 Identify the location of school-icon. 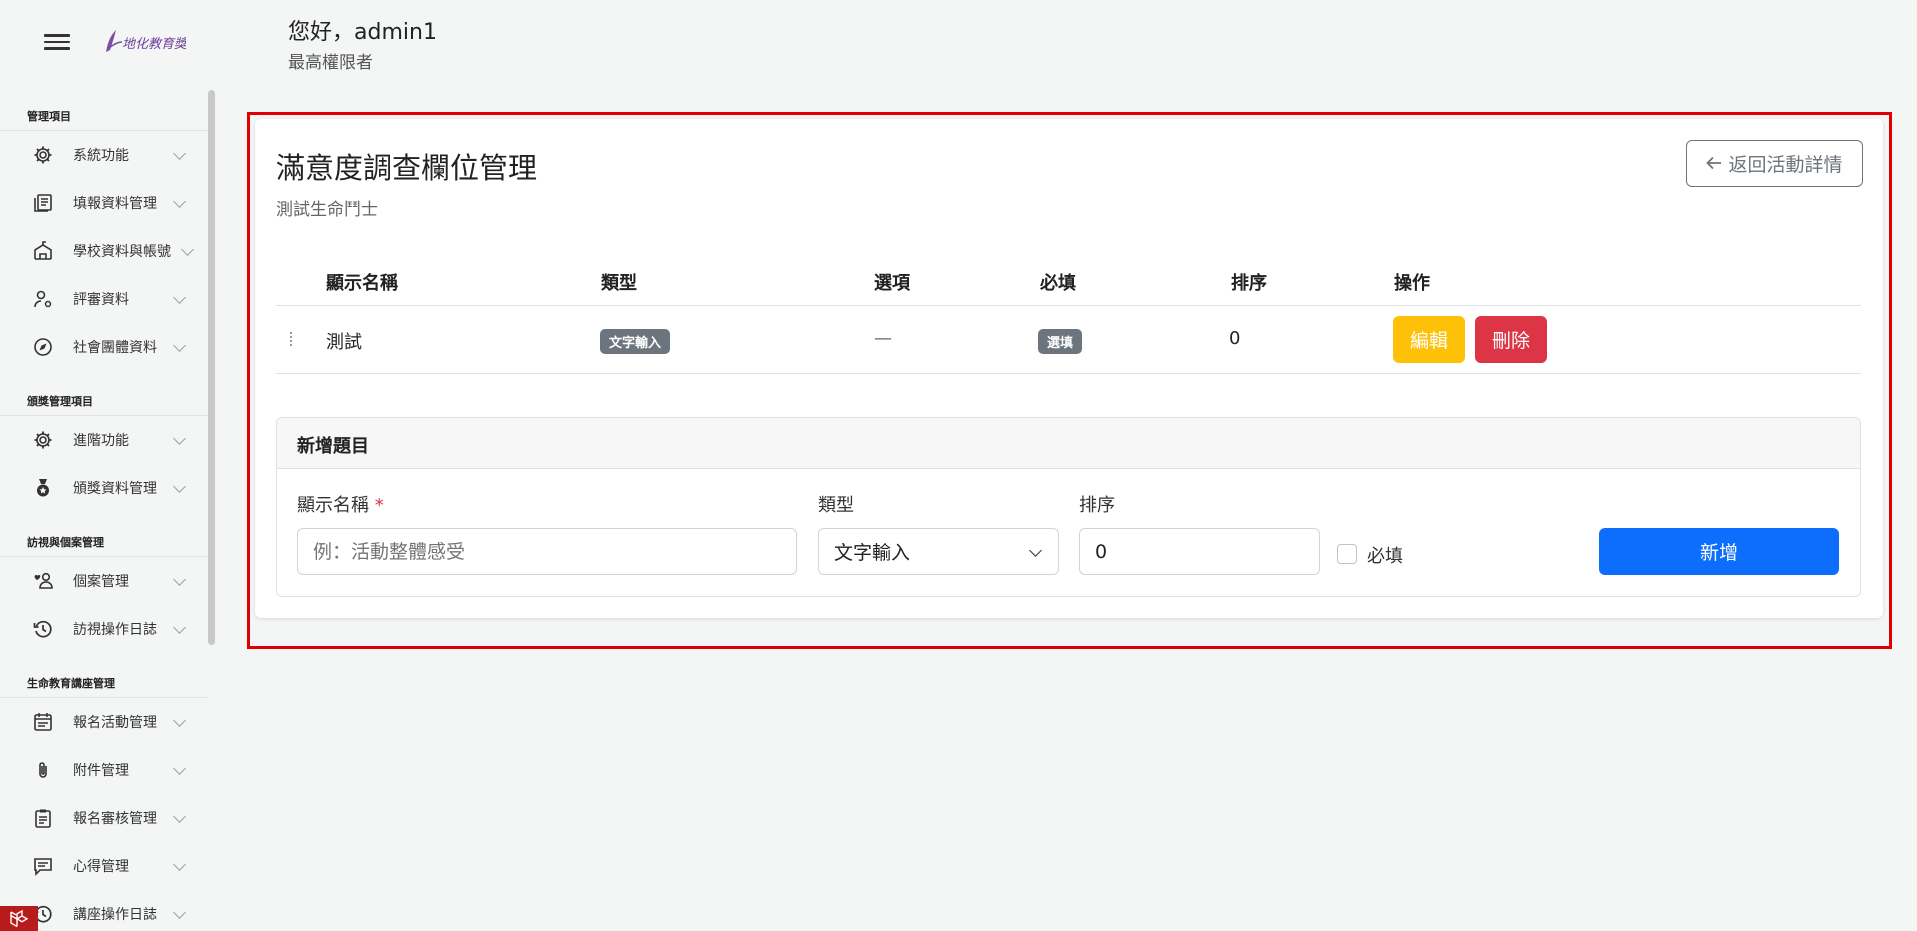
(43, 251).